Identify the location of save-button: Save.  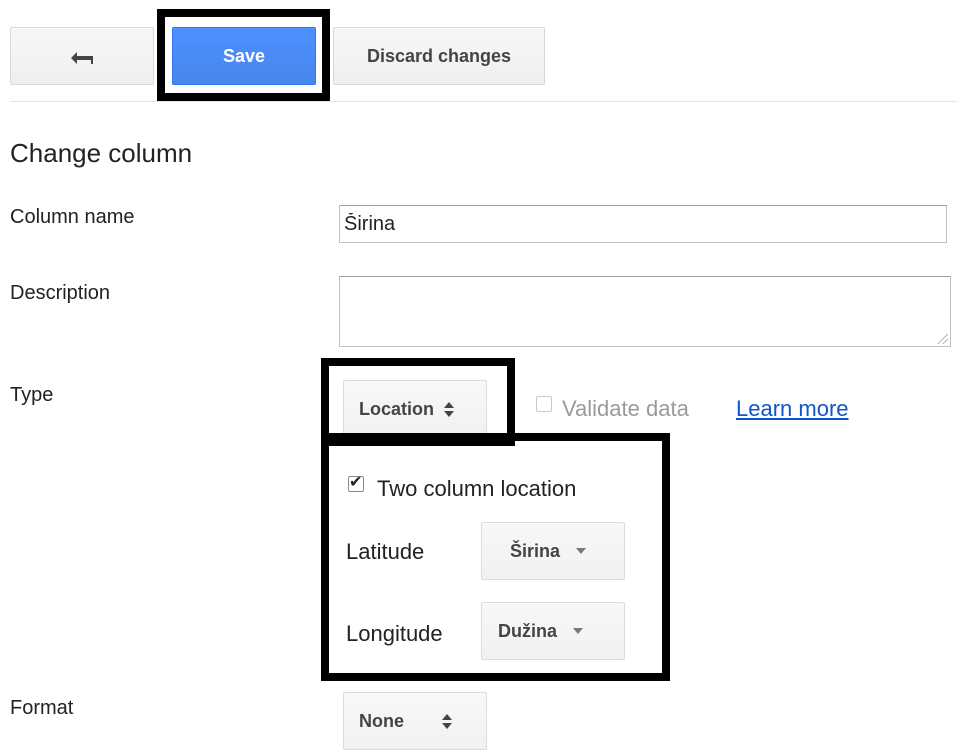
(244, 56).